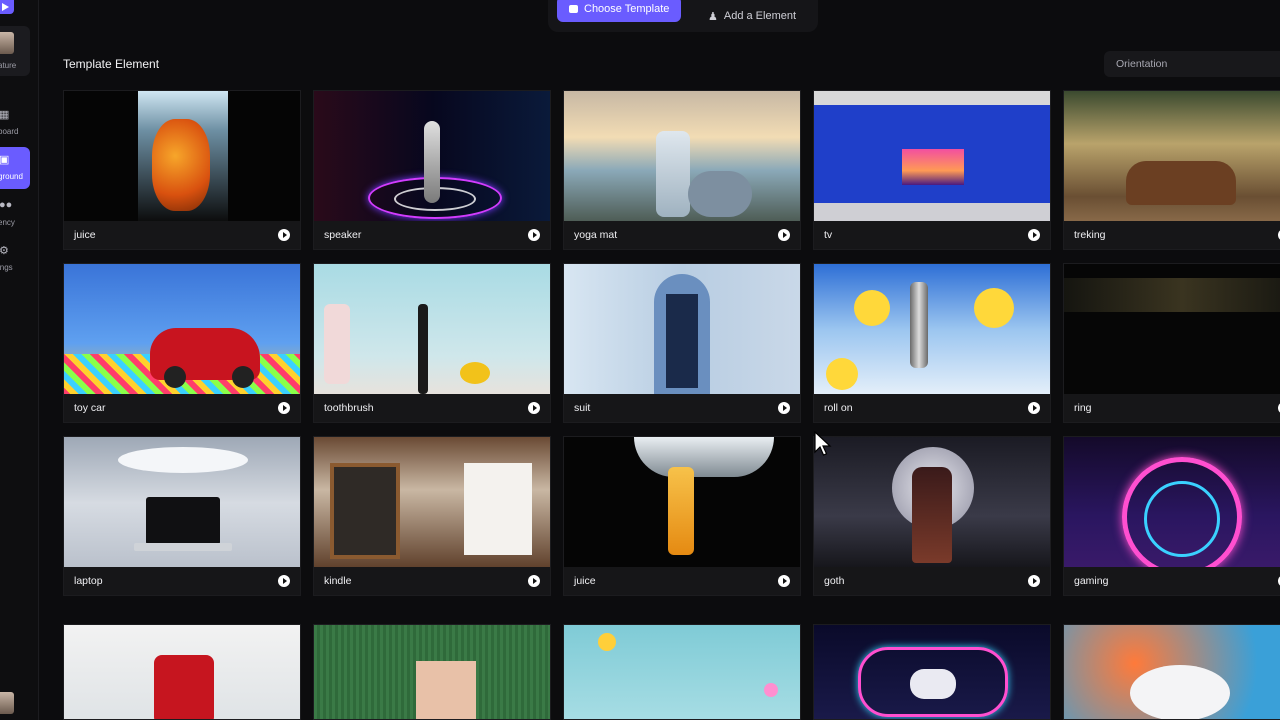 This screenshot has width=1280, height=720. I want to click on mouse-cursor-icon, so click(823, 443).